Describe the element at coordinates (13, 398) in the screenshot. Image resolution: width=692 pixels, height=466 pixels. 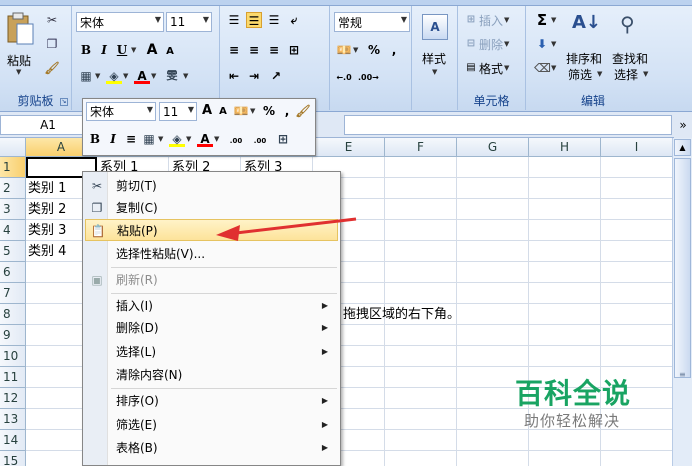
I see `row-header-12: 12` at that location.